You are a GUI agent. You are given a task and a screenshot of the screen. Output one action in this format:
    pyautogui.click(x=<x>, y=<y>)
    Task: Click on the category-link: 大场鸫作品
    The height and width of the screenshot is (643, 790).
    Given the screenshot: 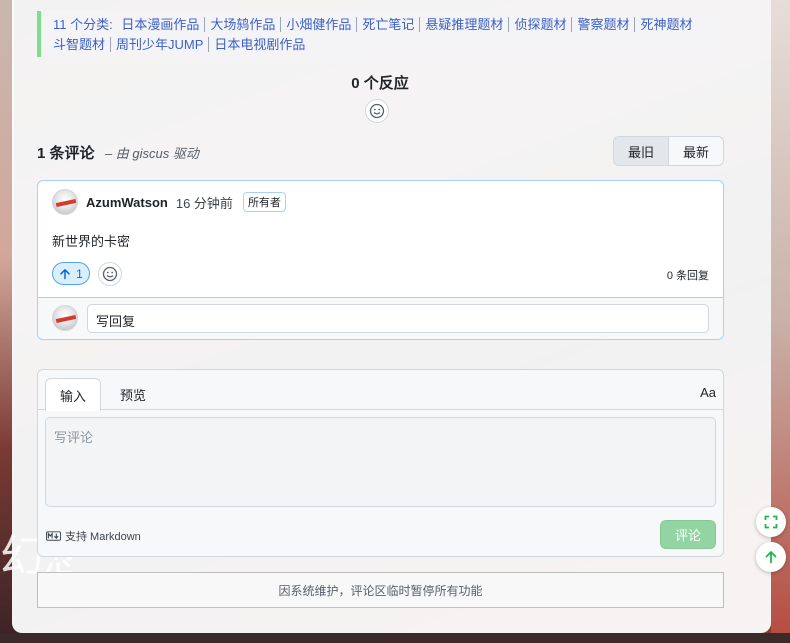 What is the action you would take?
    pyautogui.click(x=243, y=24)
    